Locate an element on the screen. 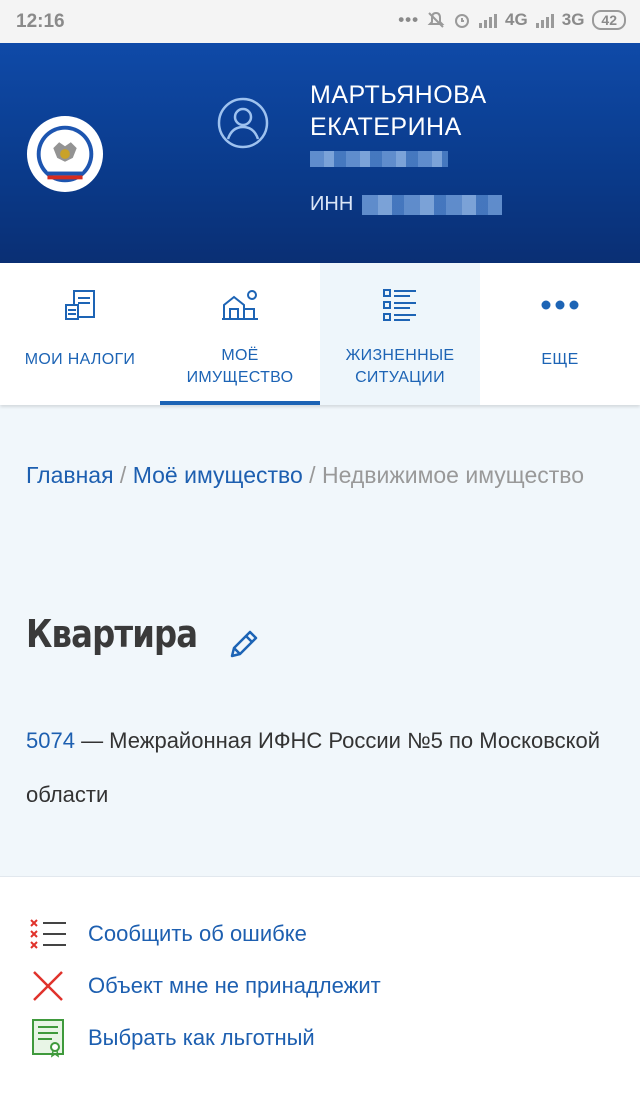 Image resolution: width=640 pixels, height=1111 pixels. more-dots-icon: ••• is located at coordinates (409, 19).